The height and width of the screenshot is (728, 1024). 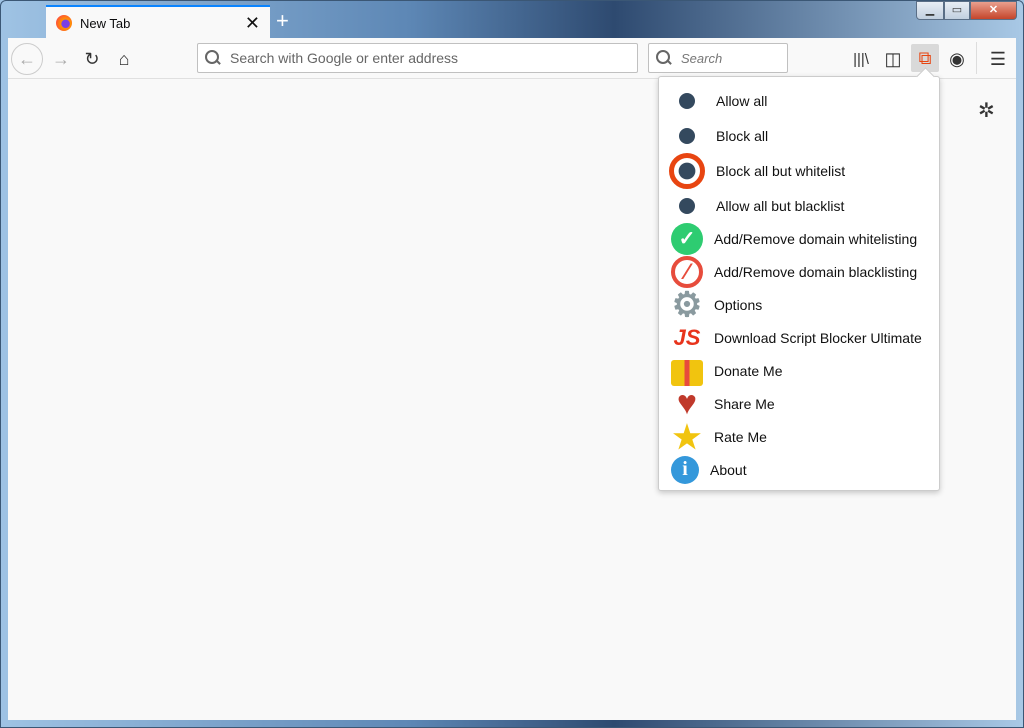 I want to click on menu-item-block-all-but-whitelist: Block all but whitelist, so click(x=799, y=170).